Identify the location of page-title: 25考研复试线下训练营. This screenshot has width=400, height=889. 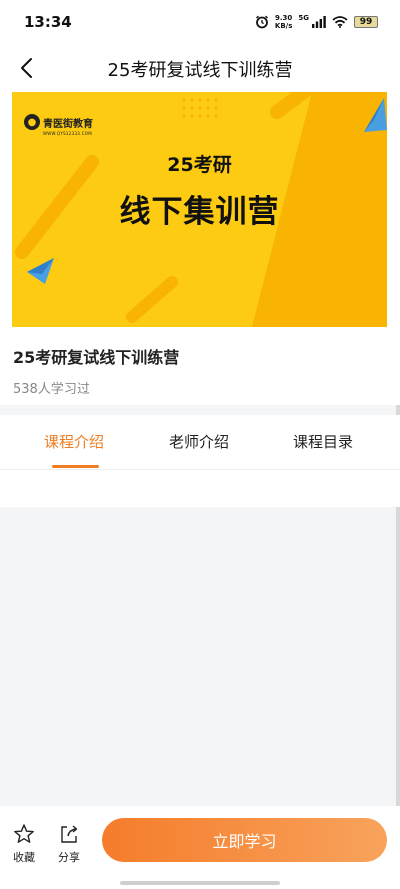
(200, 70).